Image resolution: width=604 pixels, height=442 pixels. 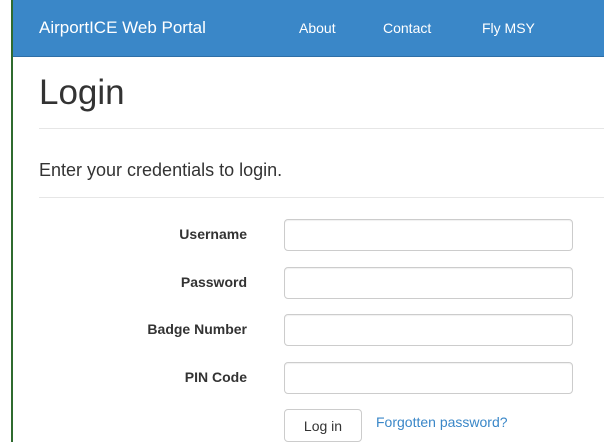 What do you see at coordinates (317, 28) in the screenshot?
I see `nav-link-about: About` at bounding box center [317, 28].